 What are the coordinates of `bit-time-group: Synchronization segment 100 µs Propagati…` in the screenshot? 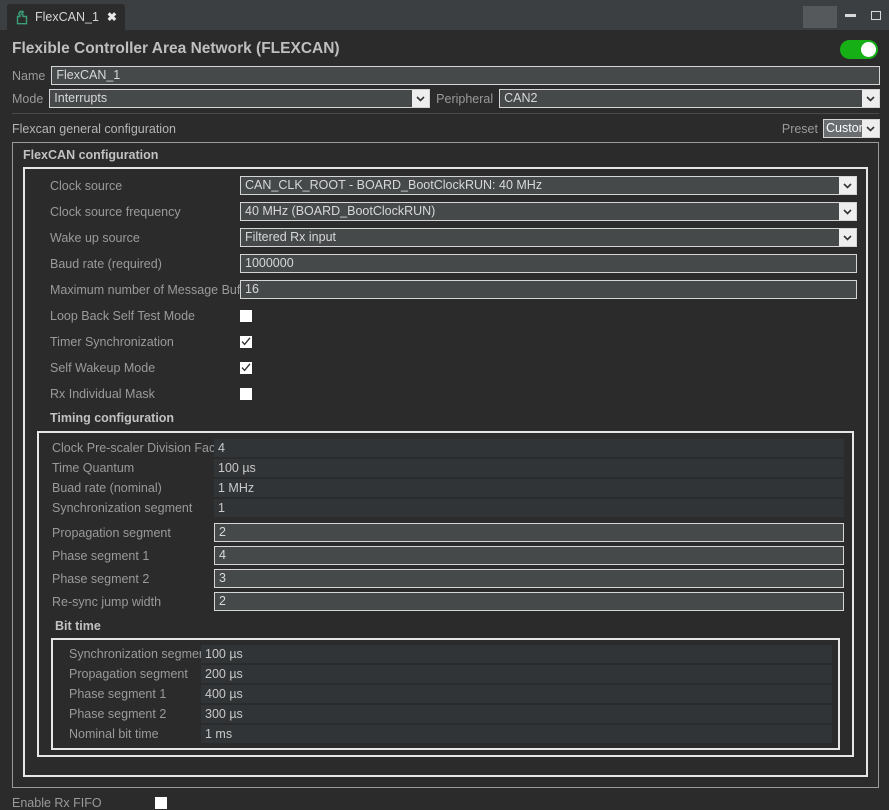 It's located at (445, 694).